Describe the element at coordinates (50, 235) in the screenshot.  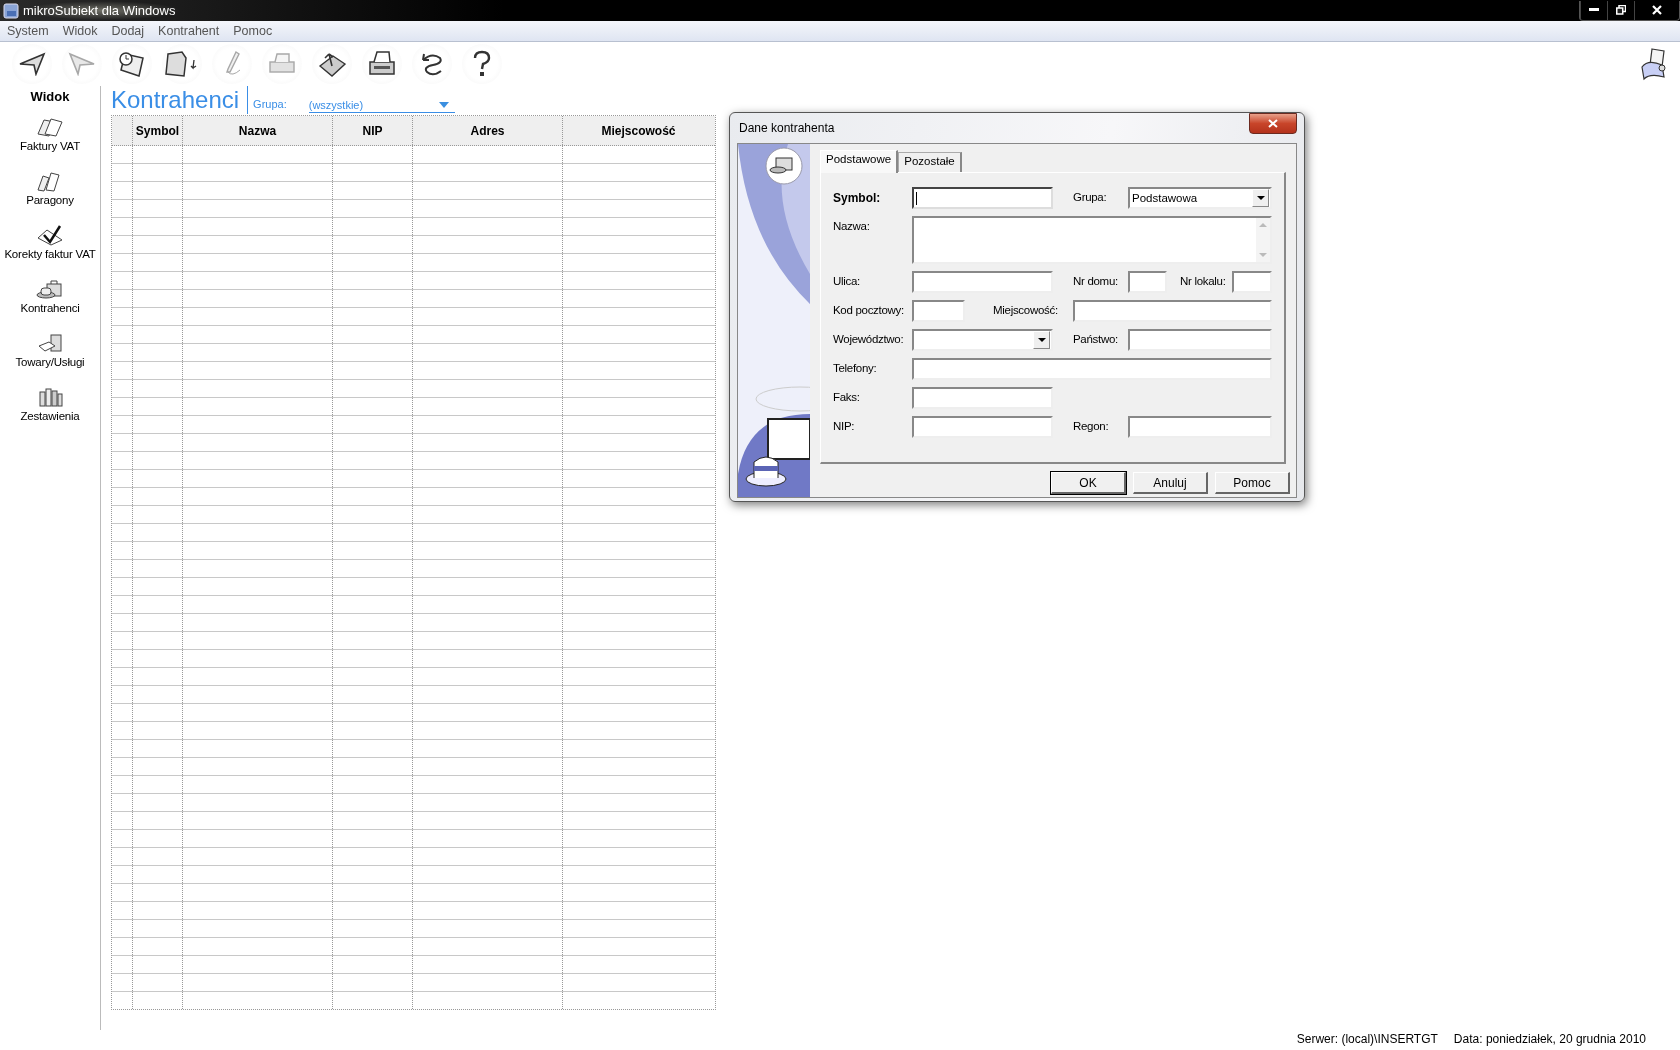
I see `checkmark-document-icon` at that location.